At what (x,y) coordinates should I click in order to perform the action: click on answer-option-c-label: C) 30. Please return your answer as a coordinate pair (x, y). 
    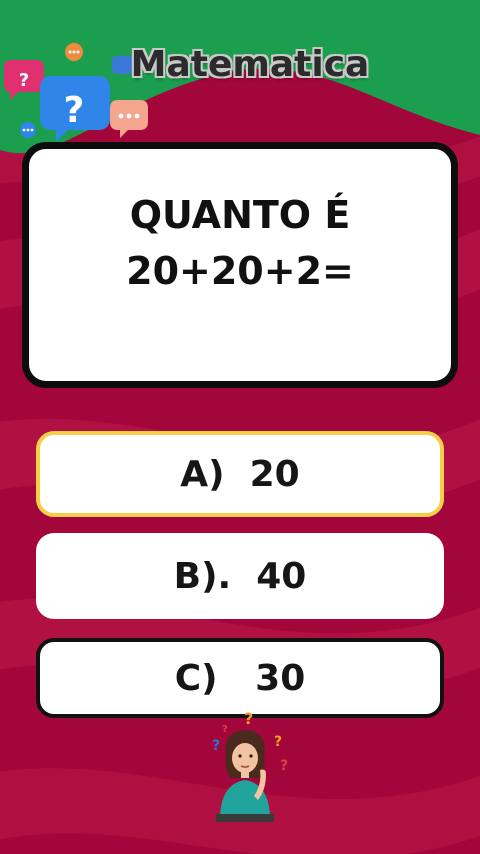
    Looking at the image, I should click on (240, 678).